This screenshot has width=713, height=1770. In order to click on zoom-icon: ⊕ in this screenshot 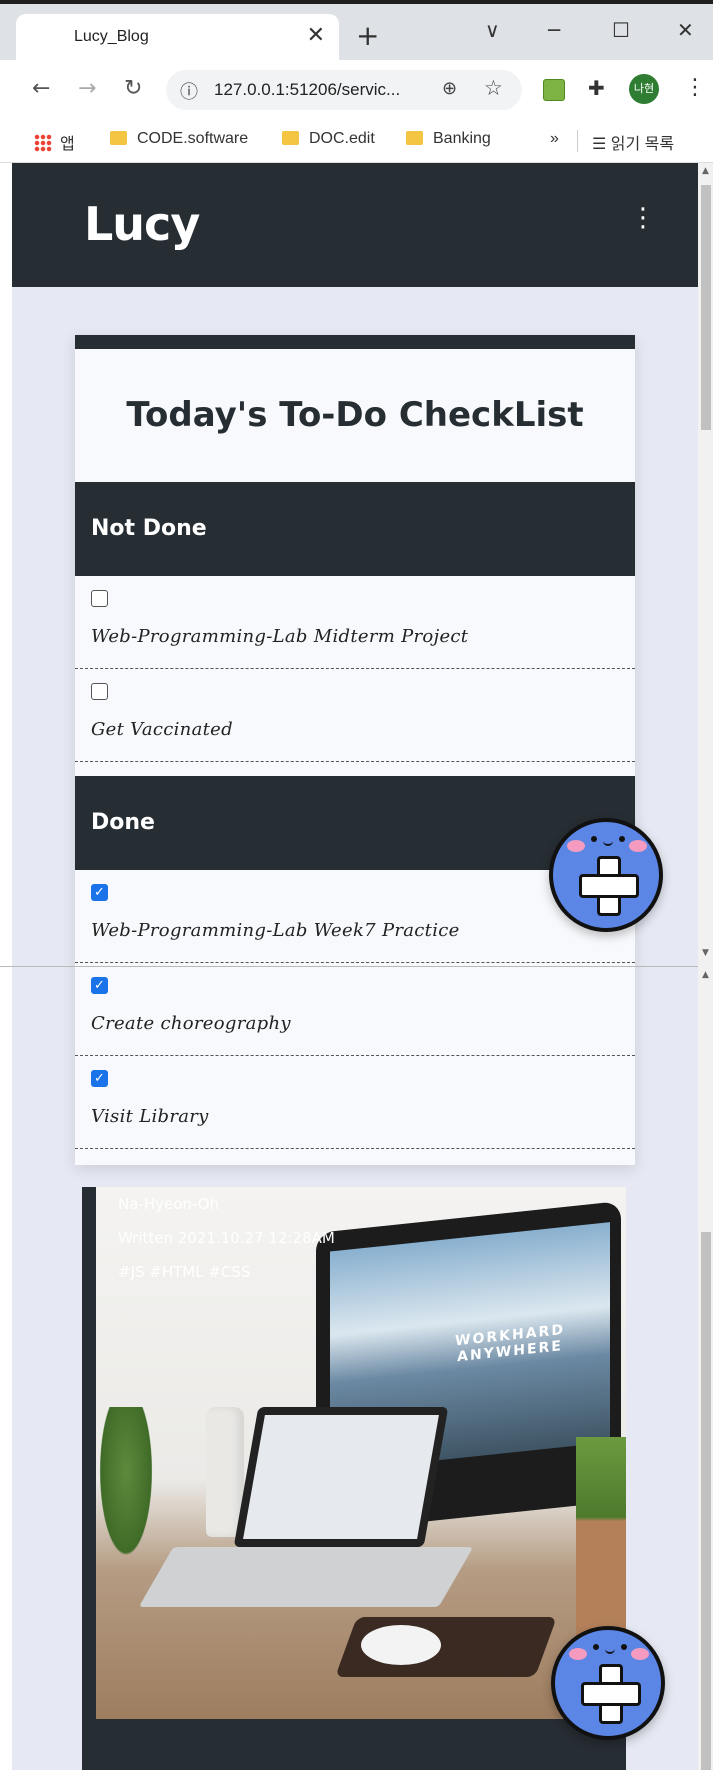, I will do `click(449, 88)`.